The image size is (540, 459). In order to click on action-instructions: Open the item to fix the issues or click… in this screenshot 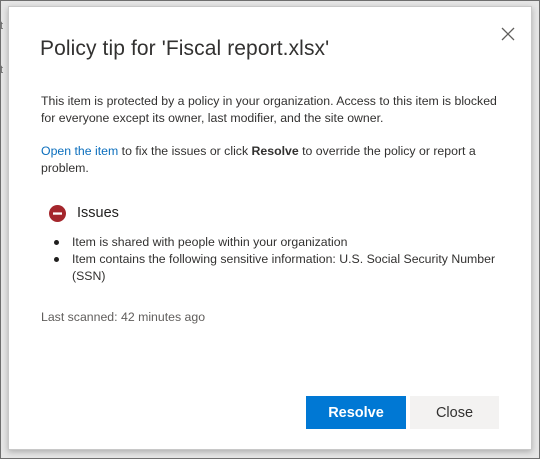, I will do `click(271, 160)`.